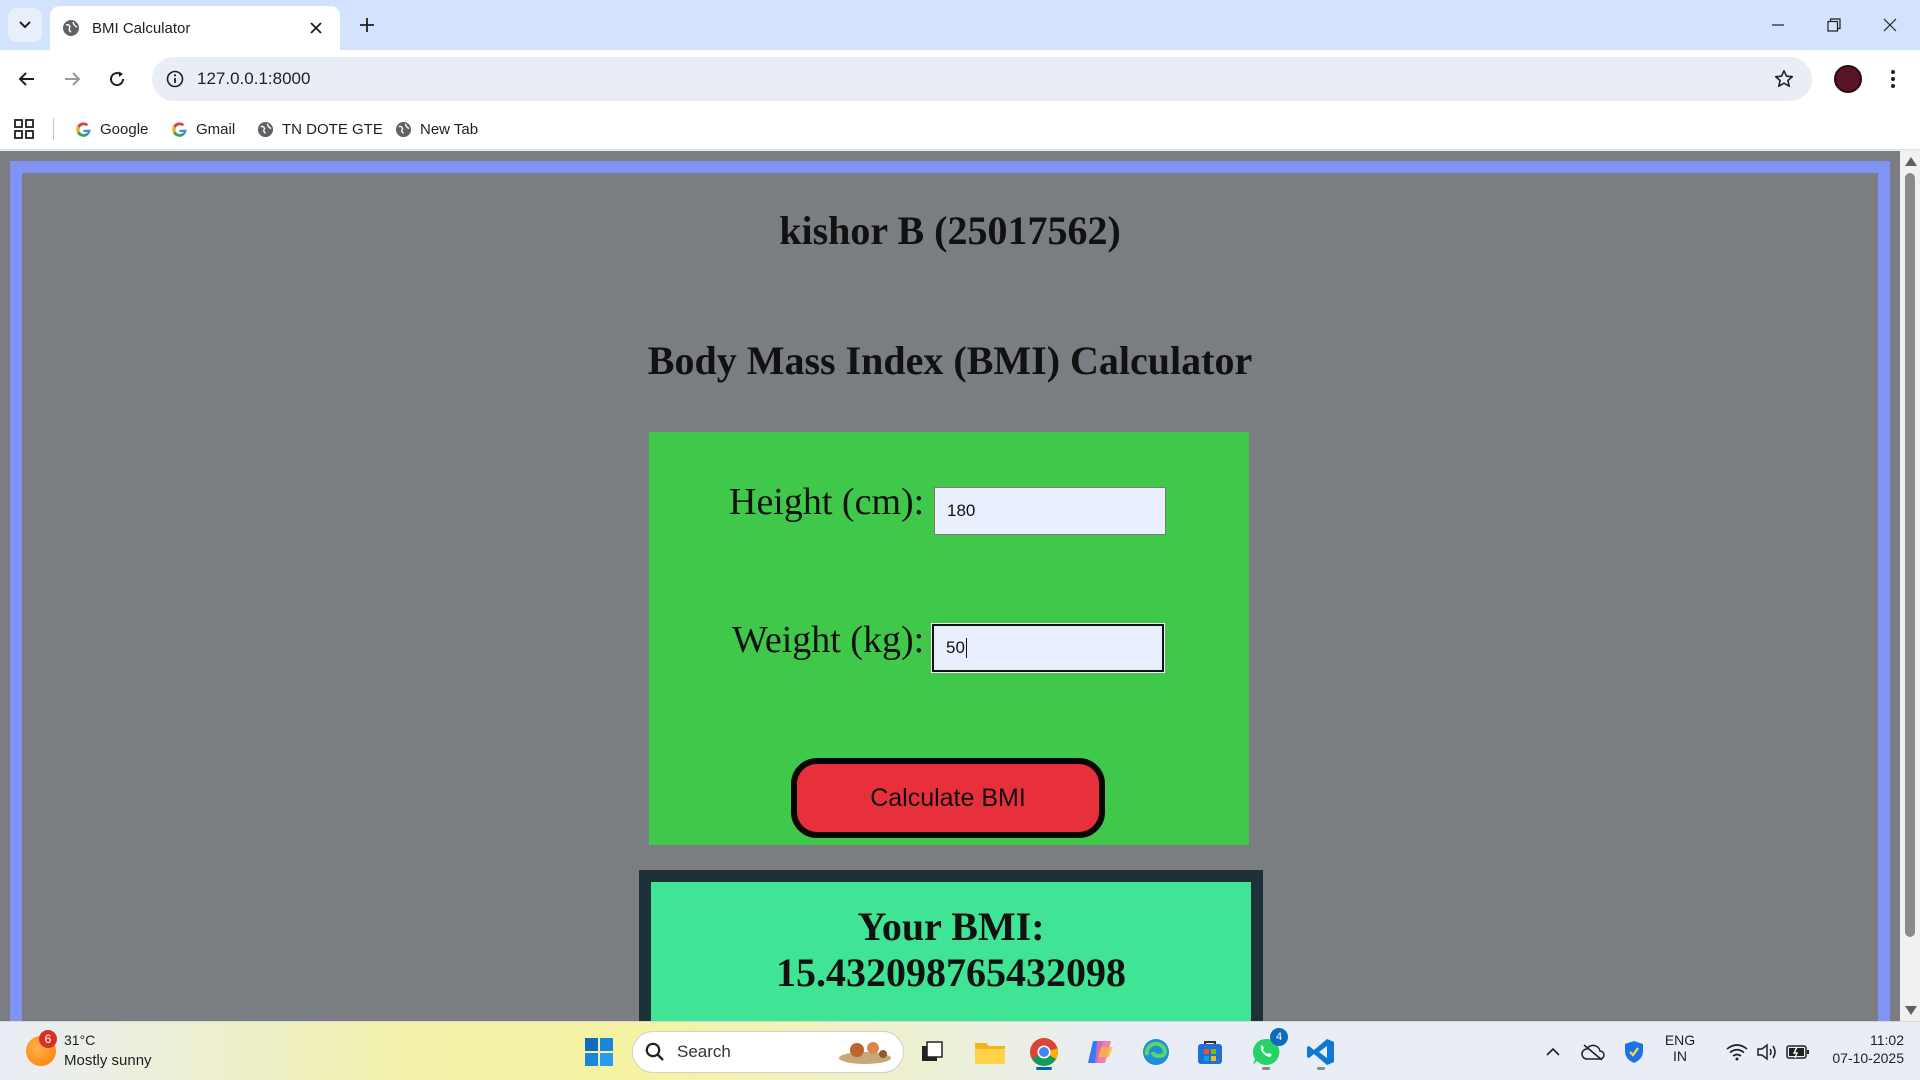  Describe the element at coordinates (108, 1060) in the screenshot. I see `weather-description: Mostly sunny` at that location.